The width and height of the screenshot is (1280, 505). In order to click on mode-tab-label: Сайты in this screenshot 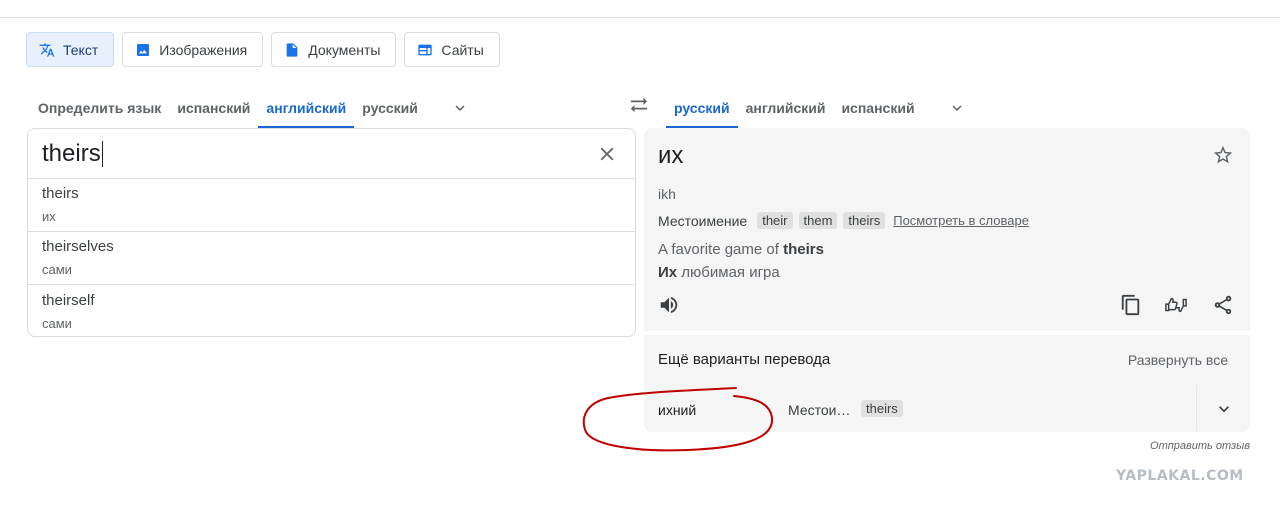, I will do `click(462, 49)`.